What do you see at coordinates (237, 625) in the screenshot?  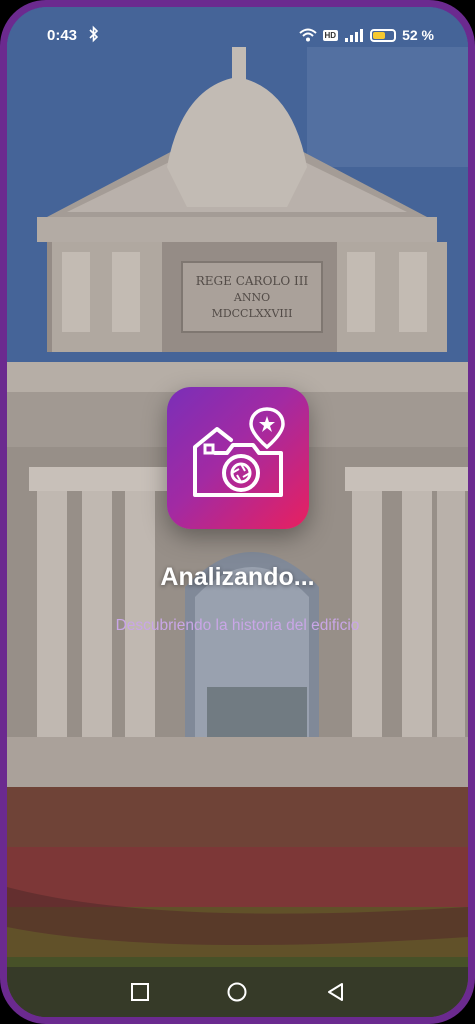 I see `loading-subtitle: Descubriendo la historia del edificio` at bounding box center [237, 625].